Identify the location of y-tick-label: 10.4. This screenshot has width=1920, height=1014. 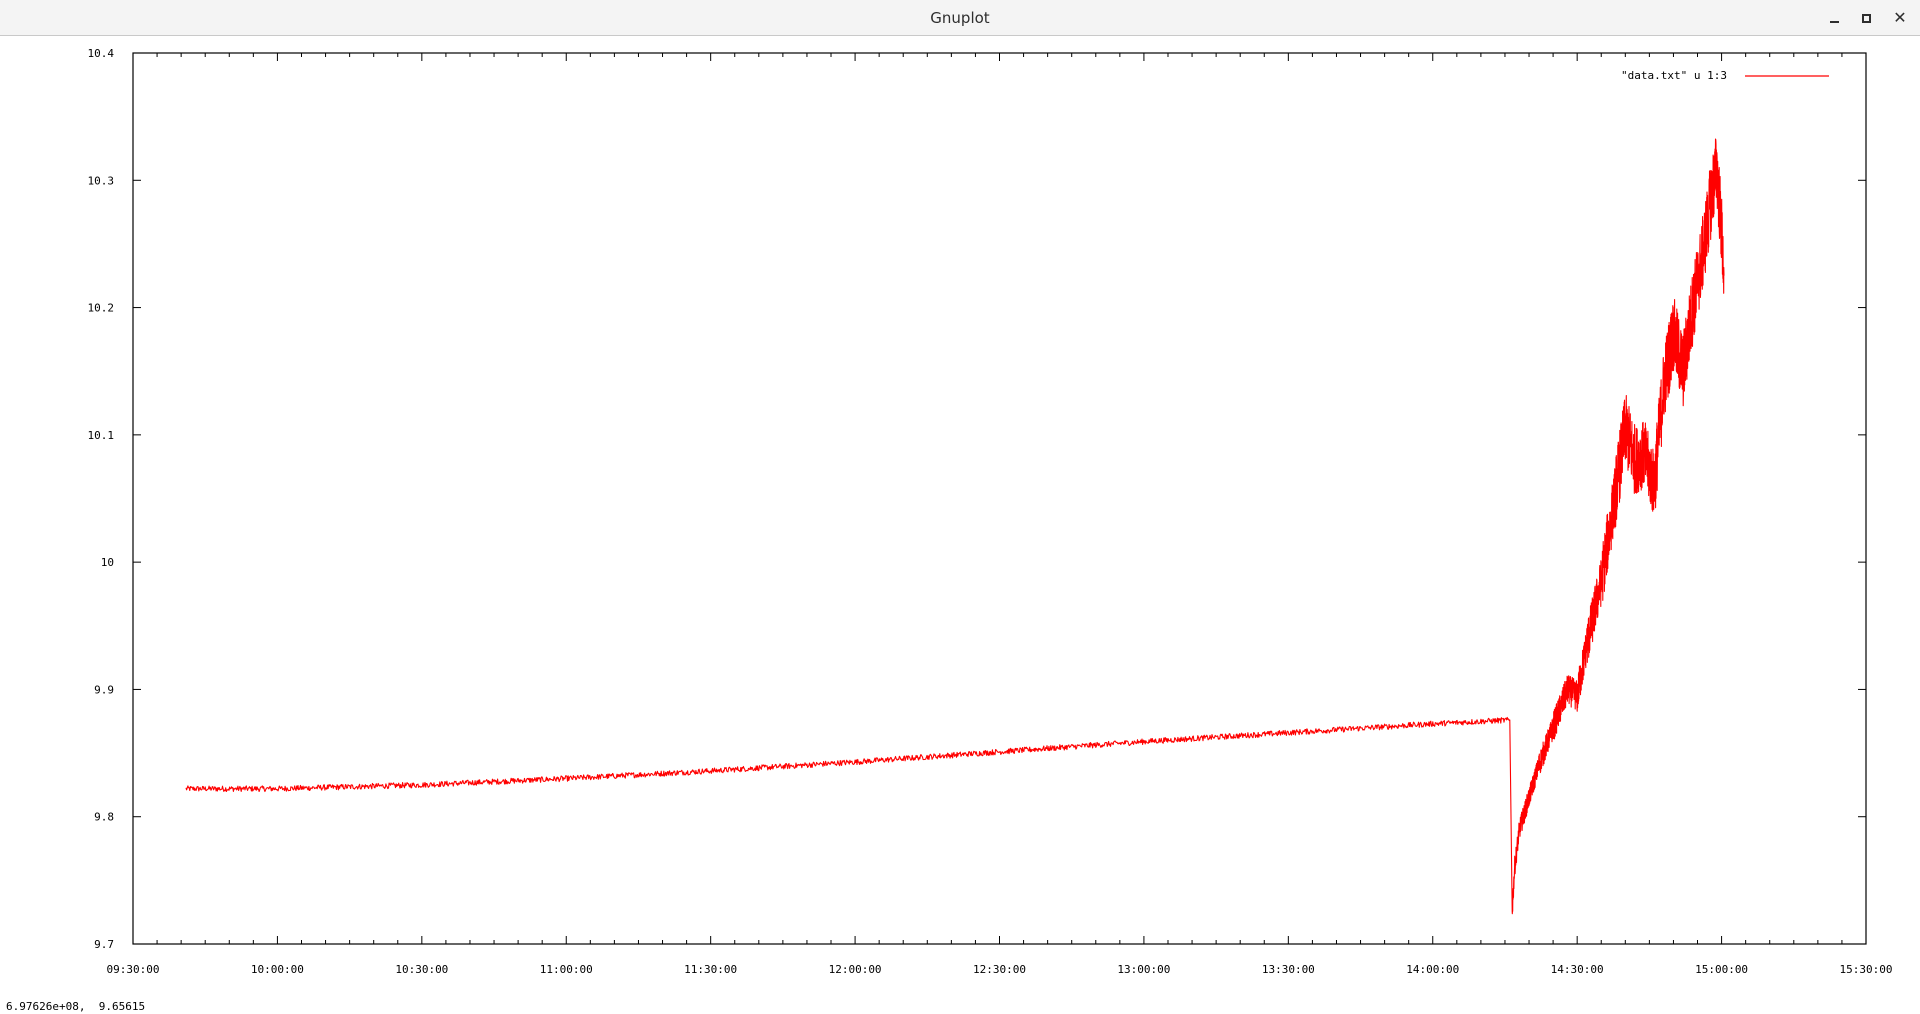
(101, 53).